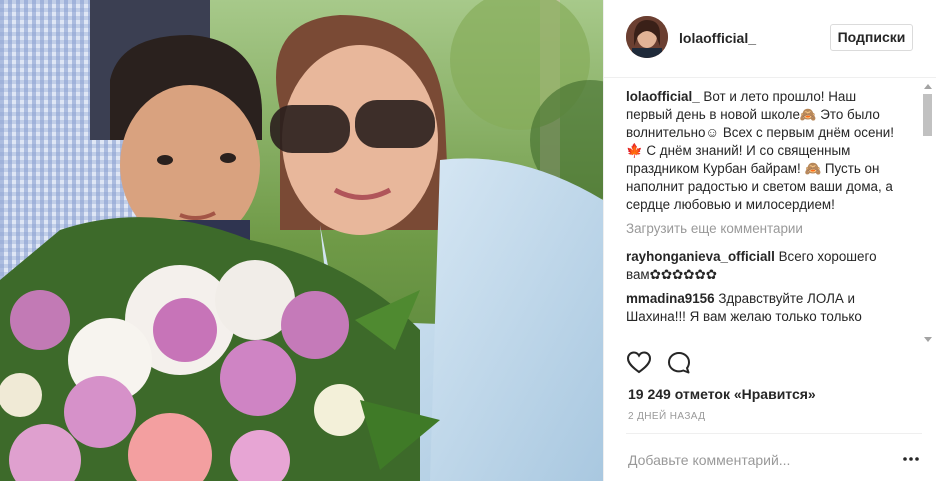  Describe the element at coordinates (928, 86) in the screenshot. I see `scroll-up-arrow-icon` at that location.